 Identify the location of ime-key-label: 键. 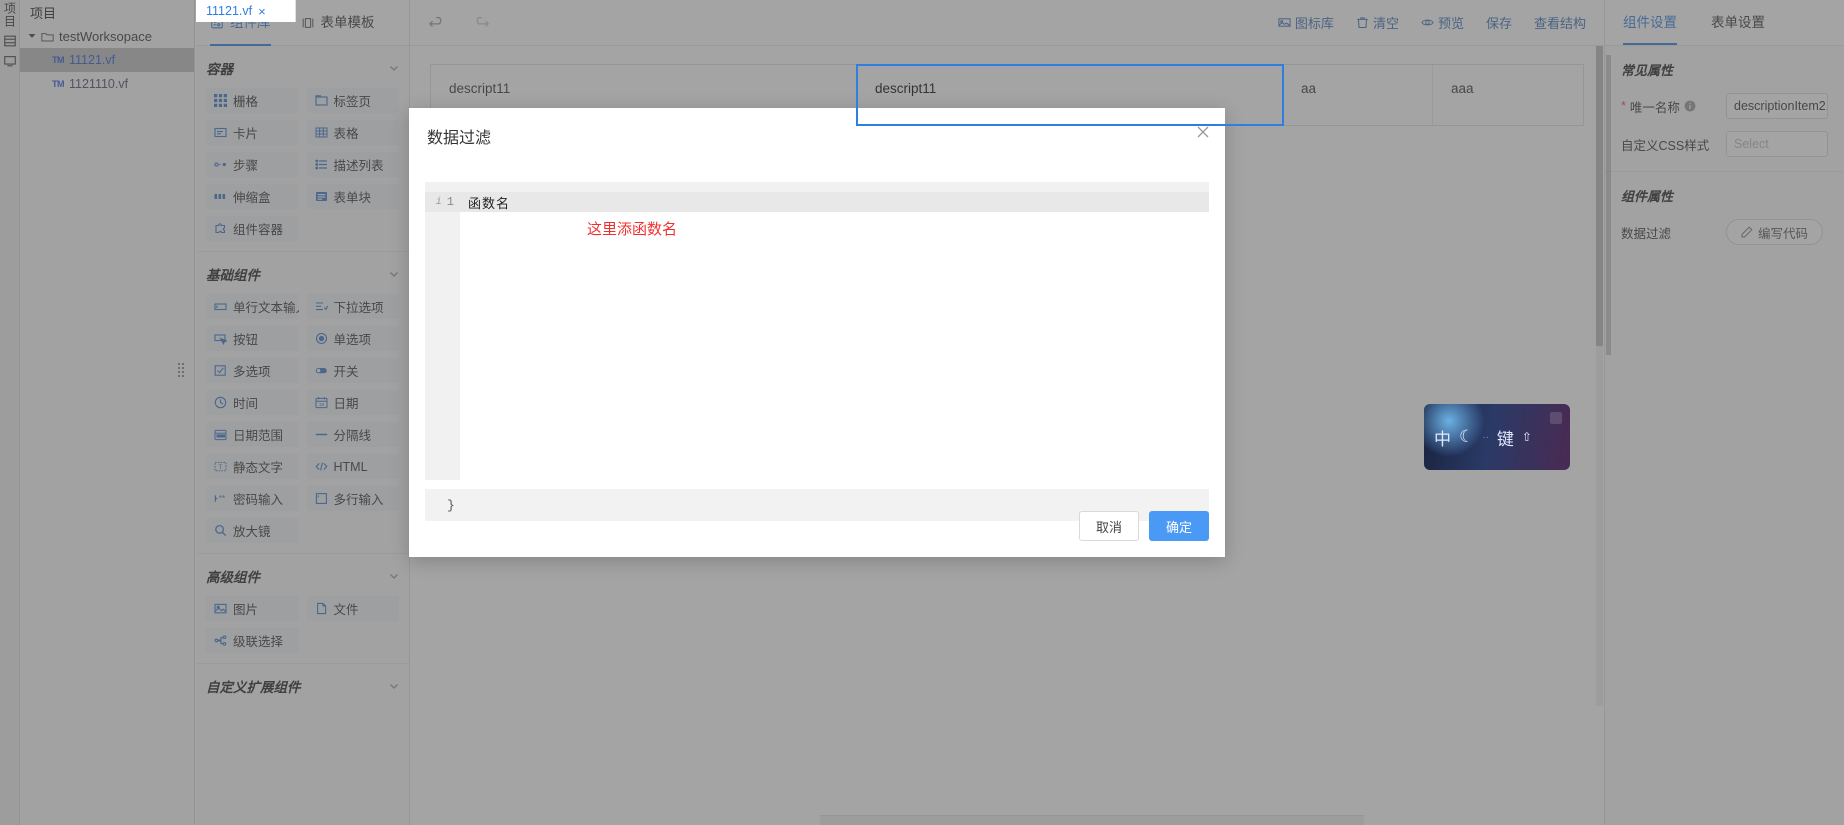
(1505, 437).